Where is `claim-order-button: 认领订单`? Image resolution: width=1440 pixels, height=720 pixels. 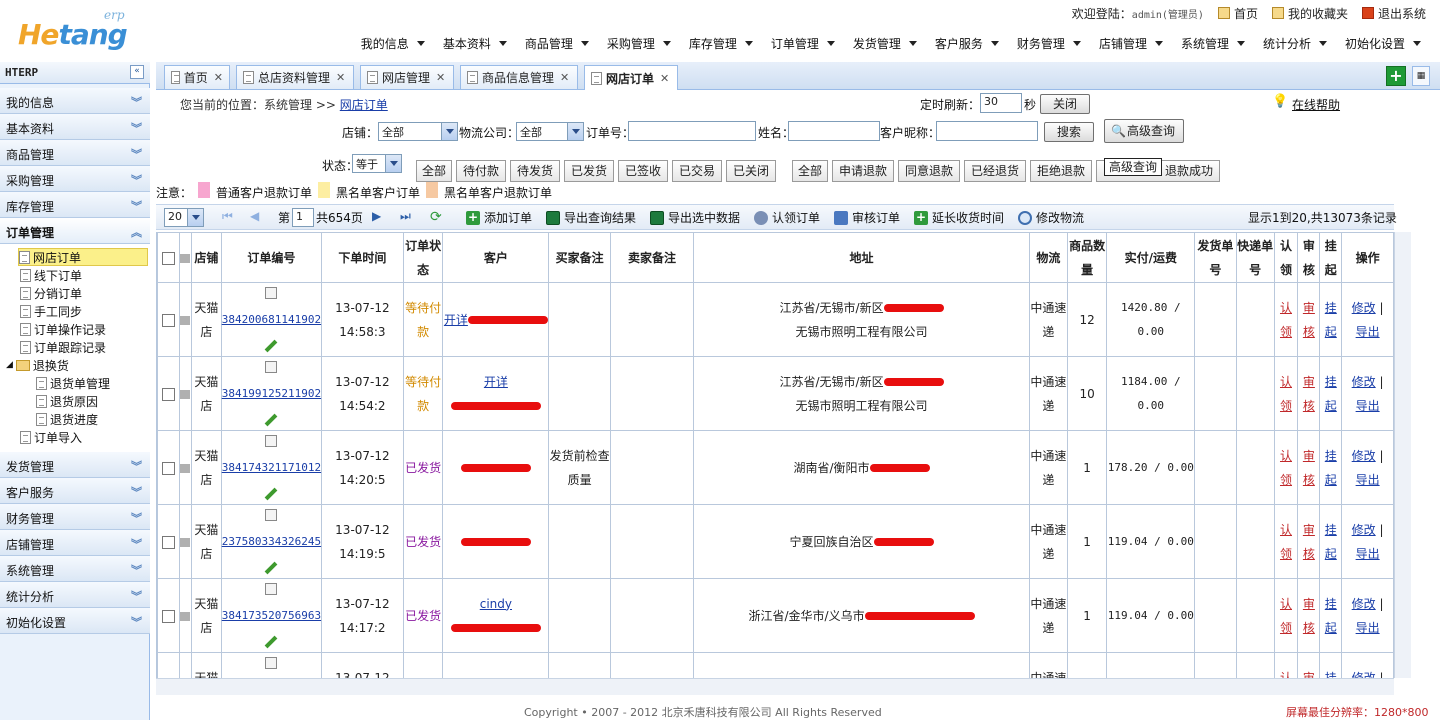
claim-order-button: 认领订单 is located at coordinates (787, 217).